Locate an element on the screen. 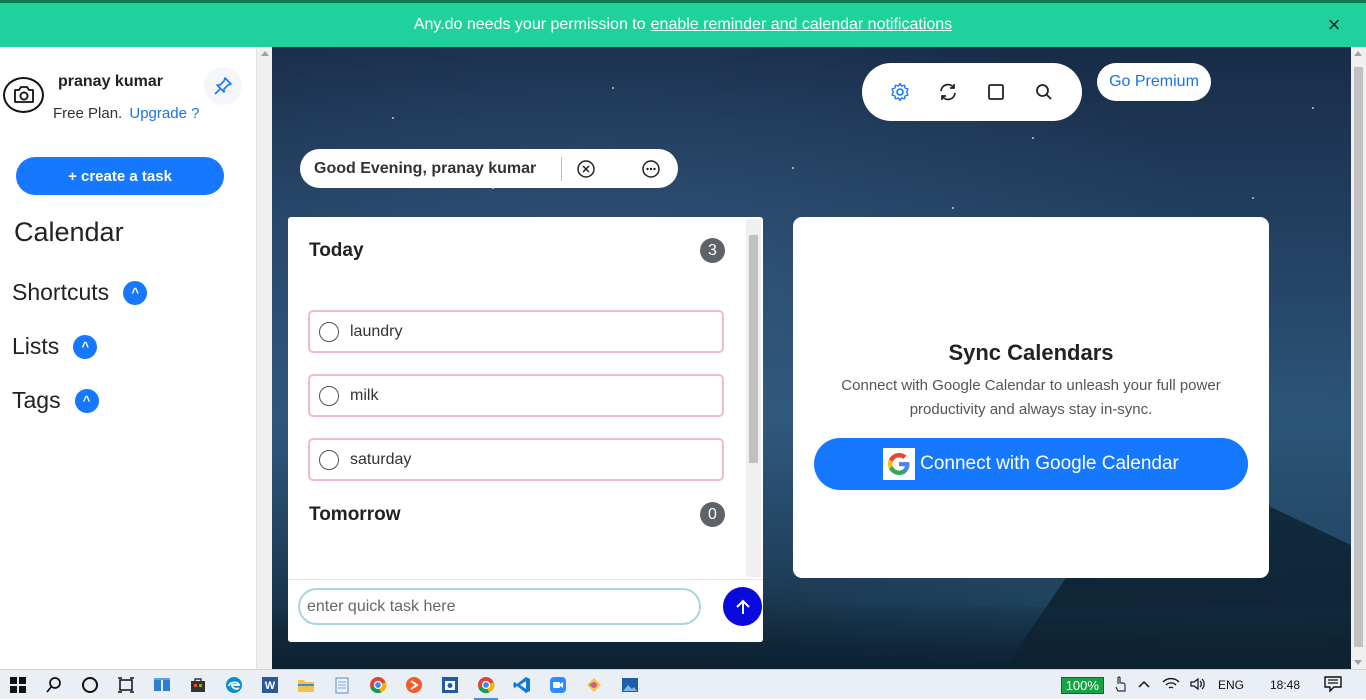 Image resolution: width=1366 pixels, height=700 pixels. svg-text: W is located at coordinates (270, 686).